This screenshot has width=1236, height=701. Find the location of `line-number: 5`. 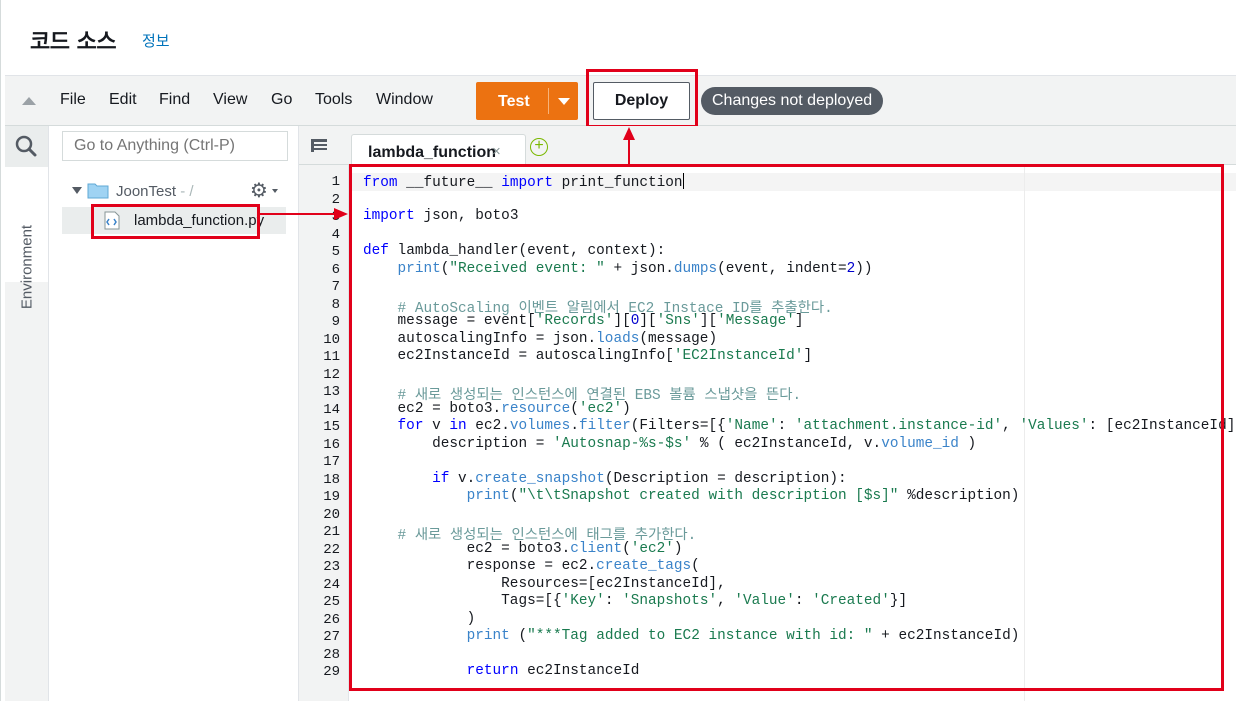

line-number: 5 is located at coordinates (335, 252).